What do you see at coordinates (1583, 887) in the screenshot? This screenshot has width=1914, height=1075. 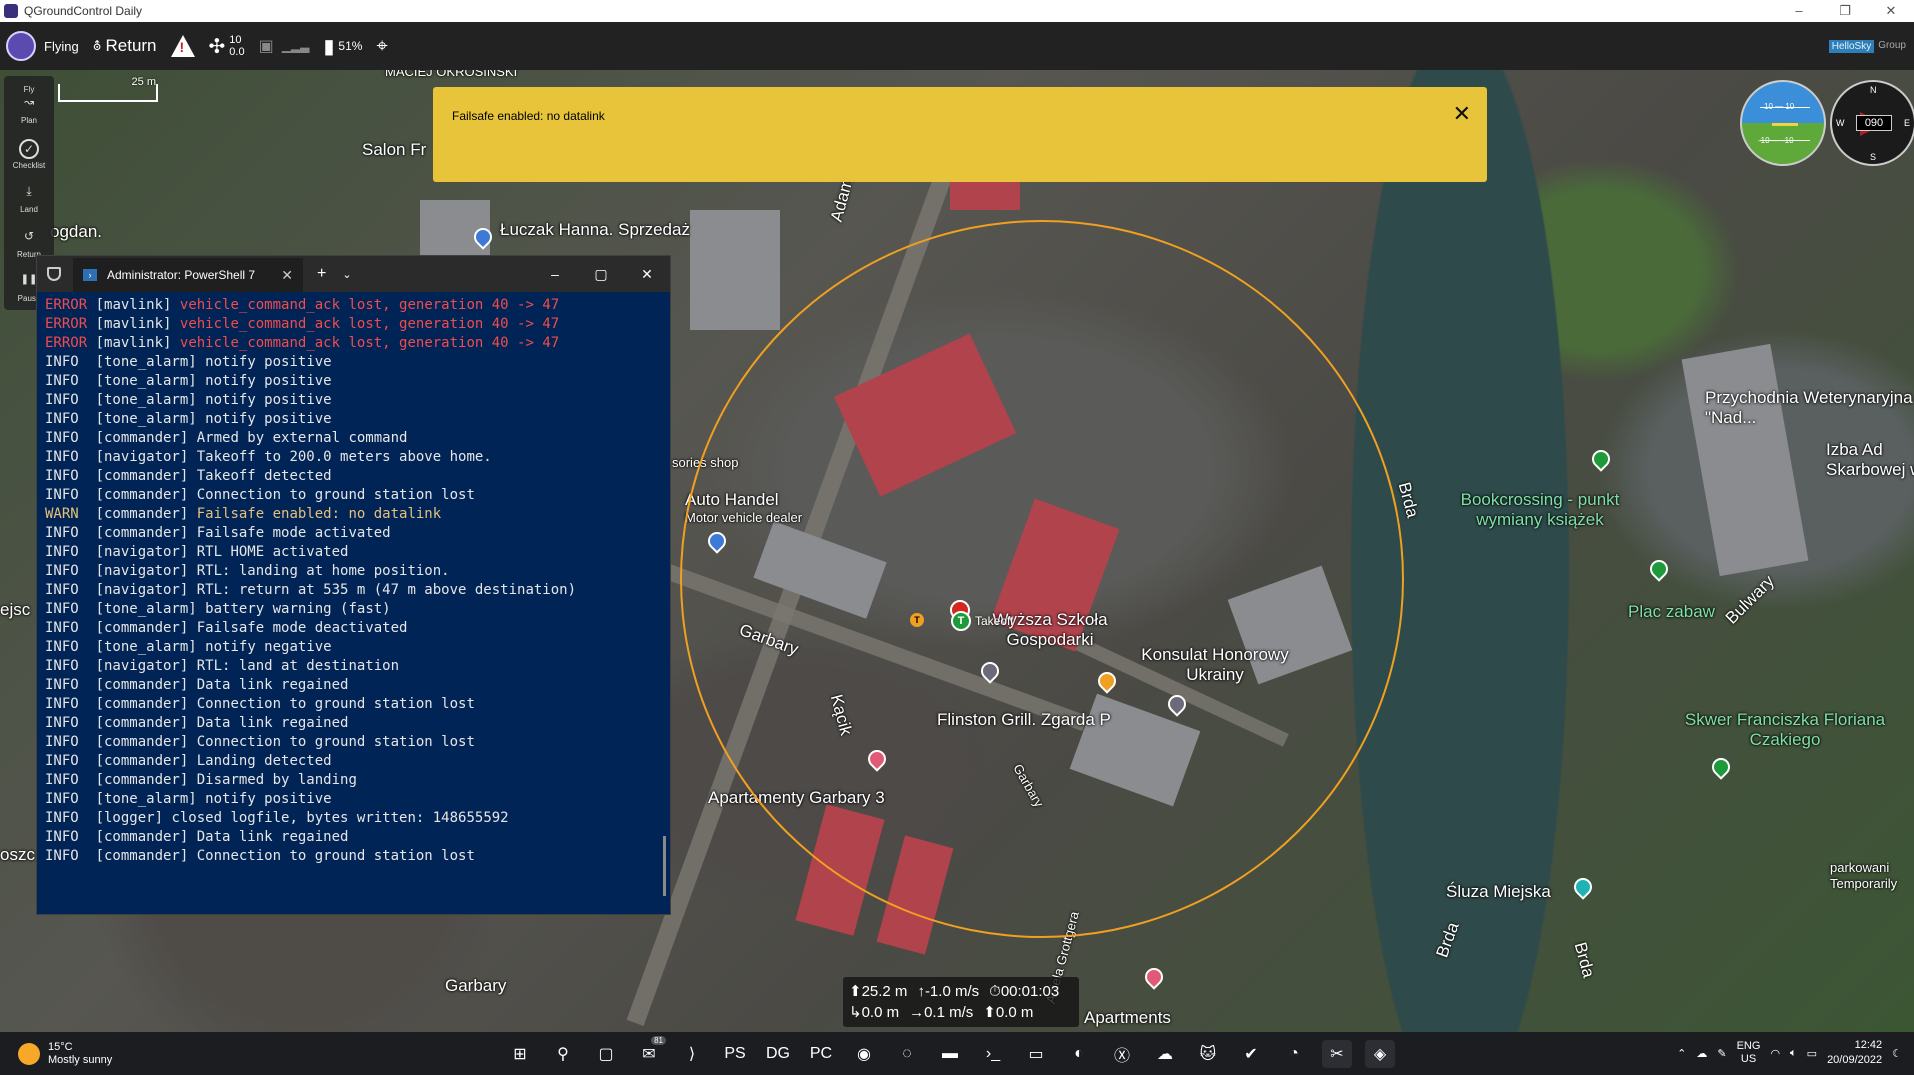 I see `lock-pin-icon` at bounding box center [1583, 887].